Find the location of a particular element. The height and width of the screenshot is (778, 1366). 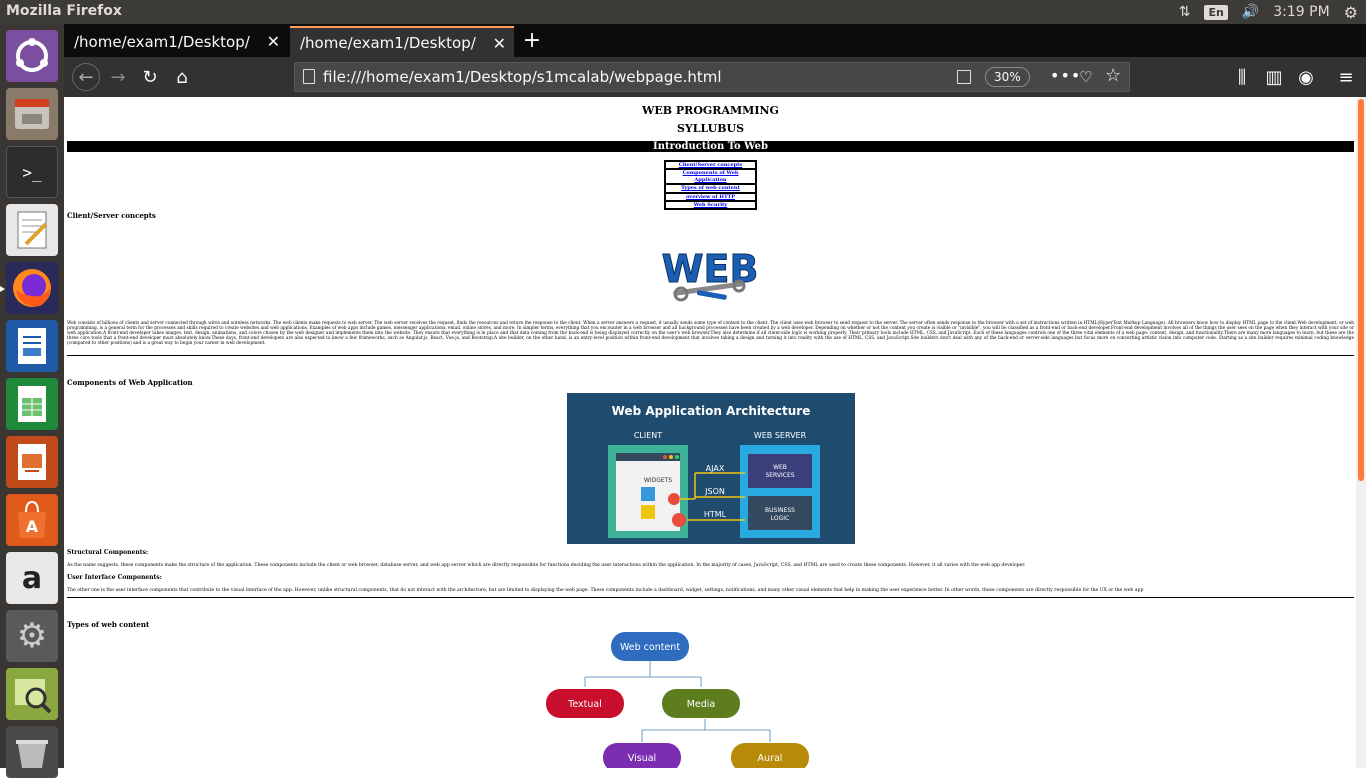

pocket-icon: ♡ is located at coordinates (1085, 77).